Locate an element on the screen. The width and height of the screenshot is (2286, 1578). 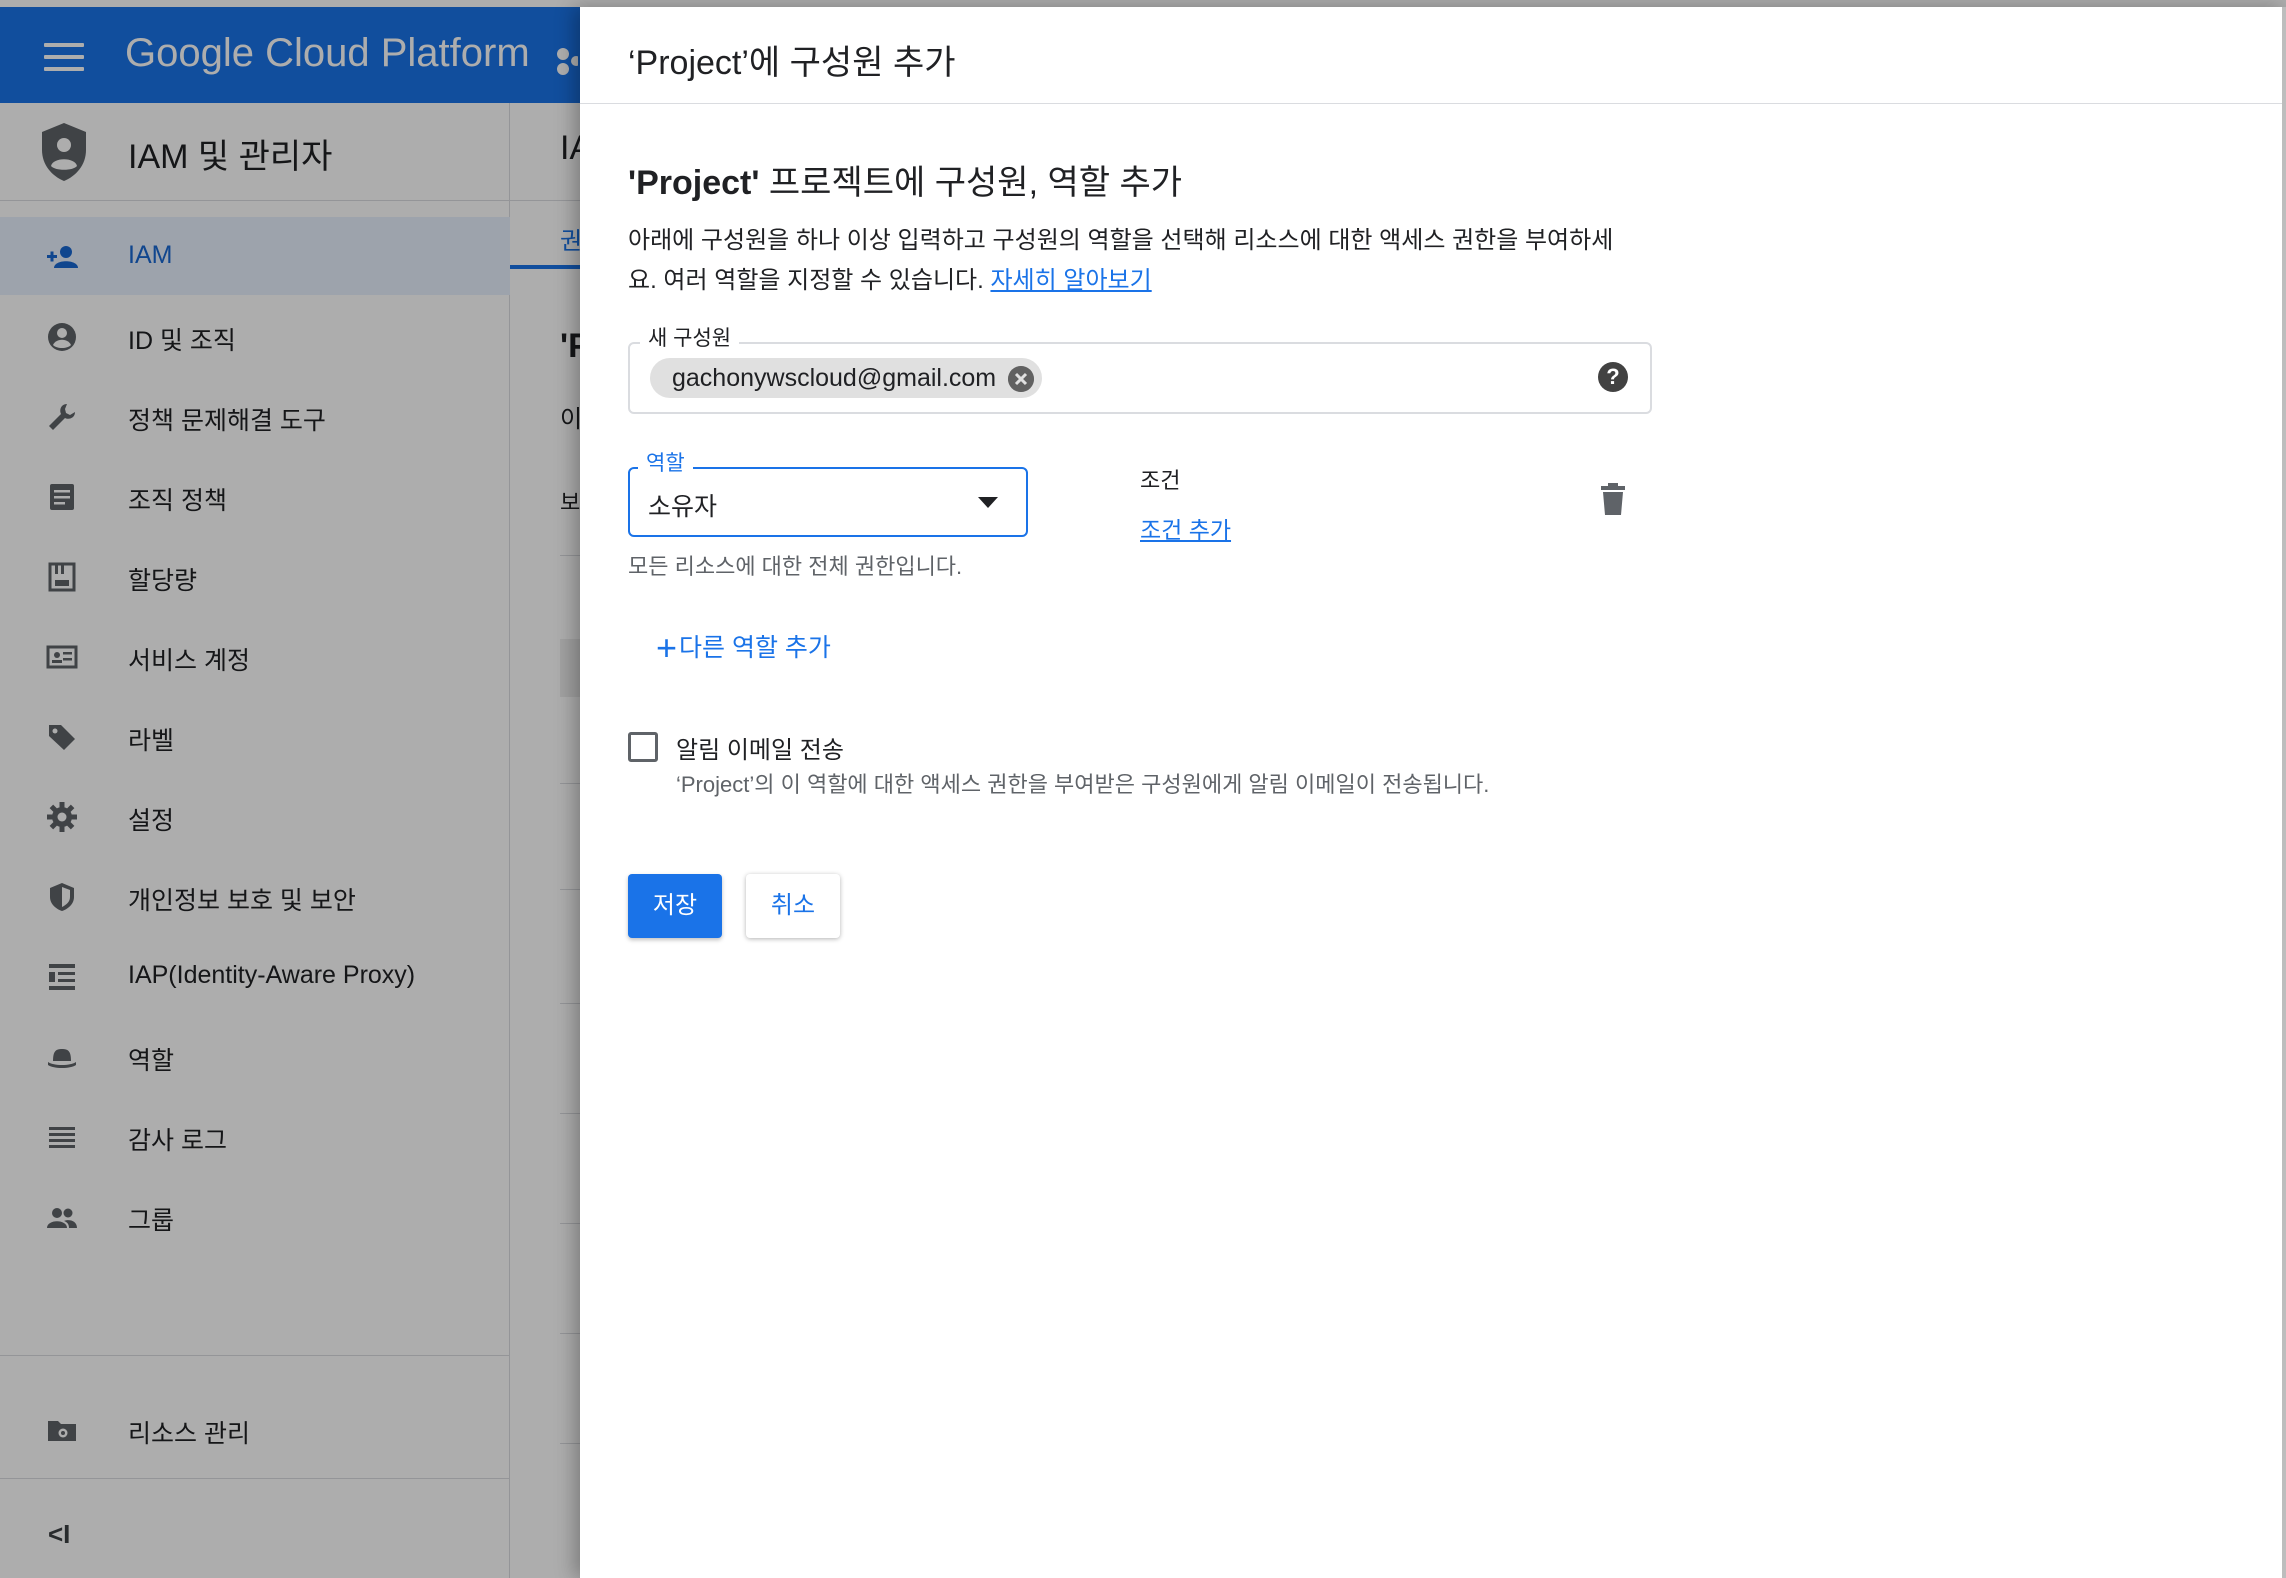
role-value: 소유자 is located at coordinates (683, 507).